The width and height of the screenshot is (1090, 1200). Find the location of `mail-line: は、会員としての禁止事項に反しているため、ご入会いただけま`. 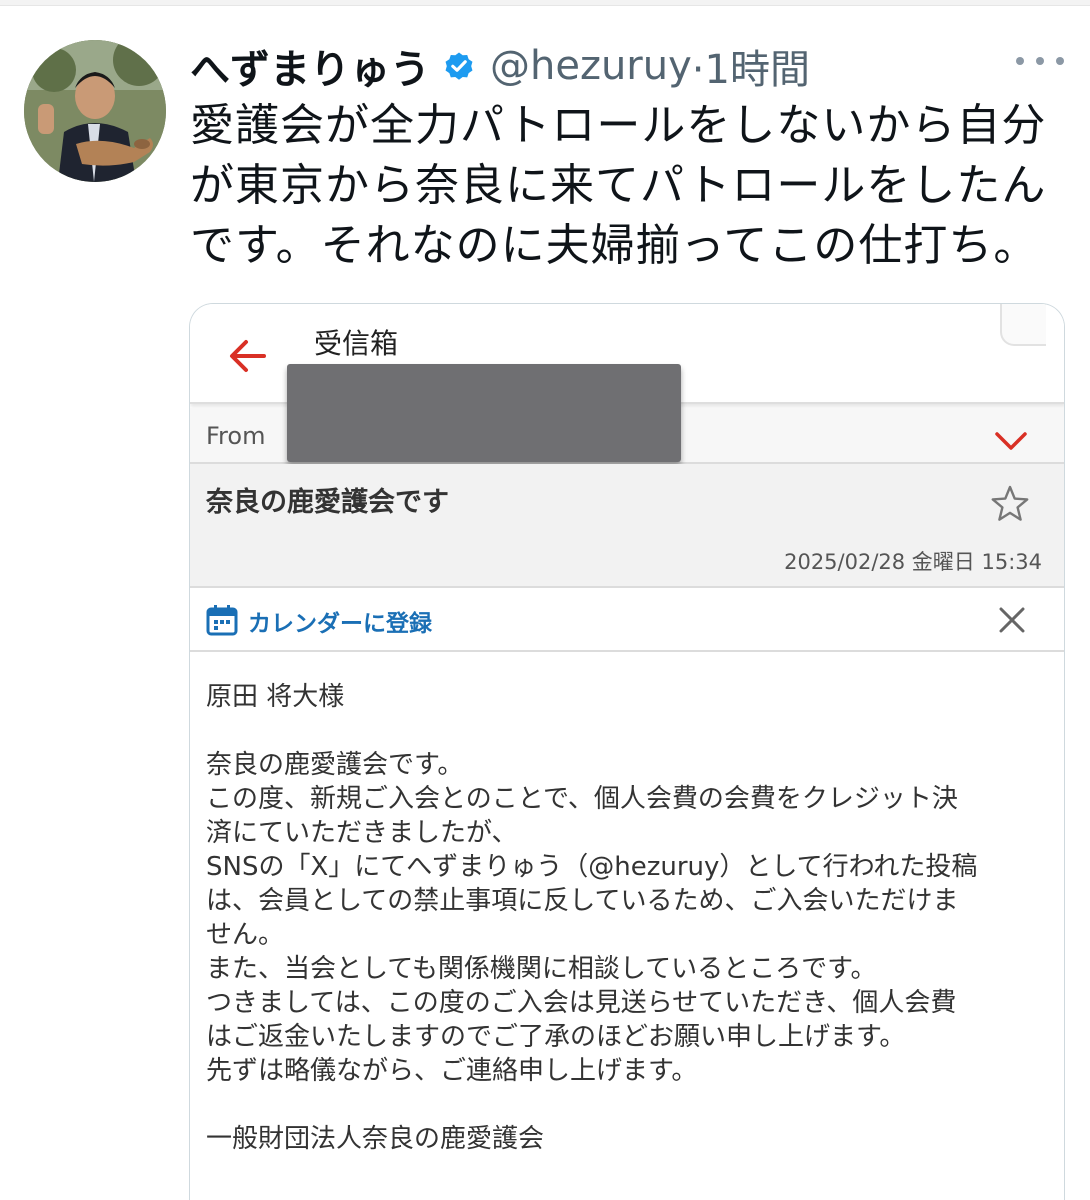

mail-line: は、会員としての禁止事項に反しているため、ご入会いただけま is located at coordinates (582, 901).